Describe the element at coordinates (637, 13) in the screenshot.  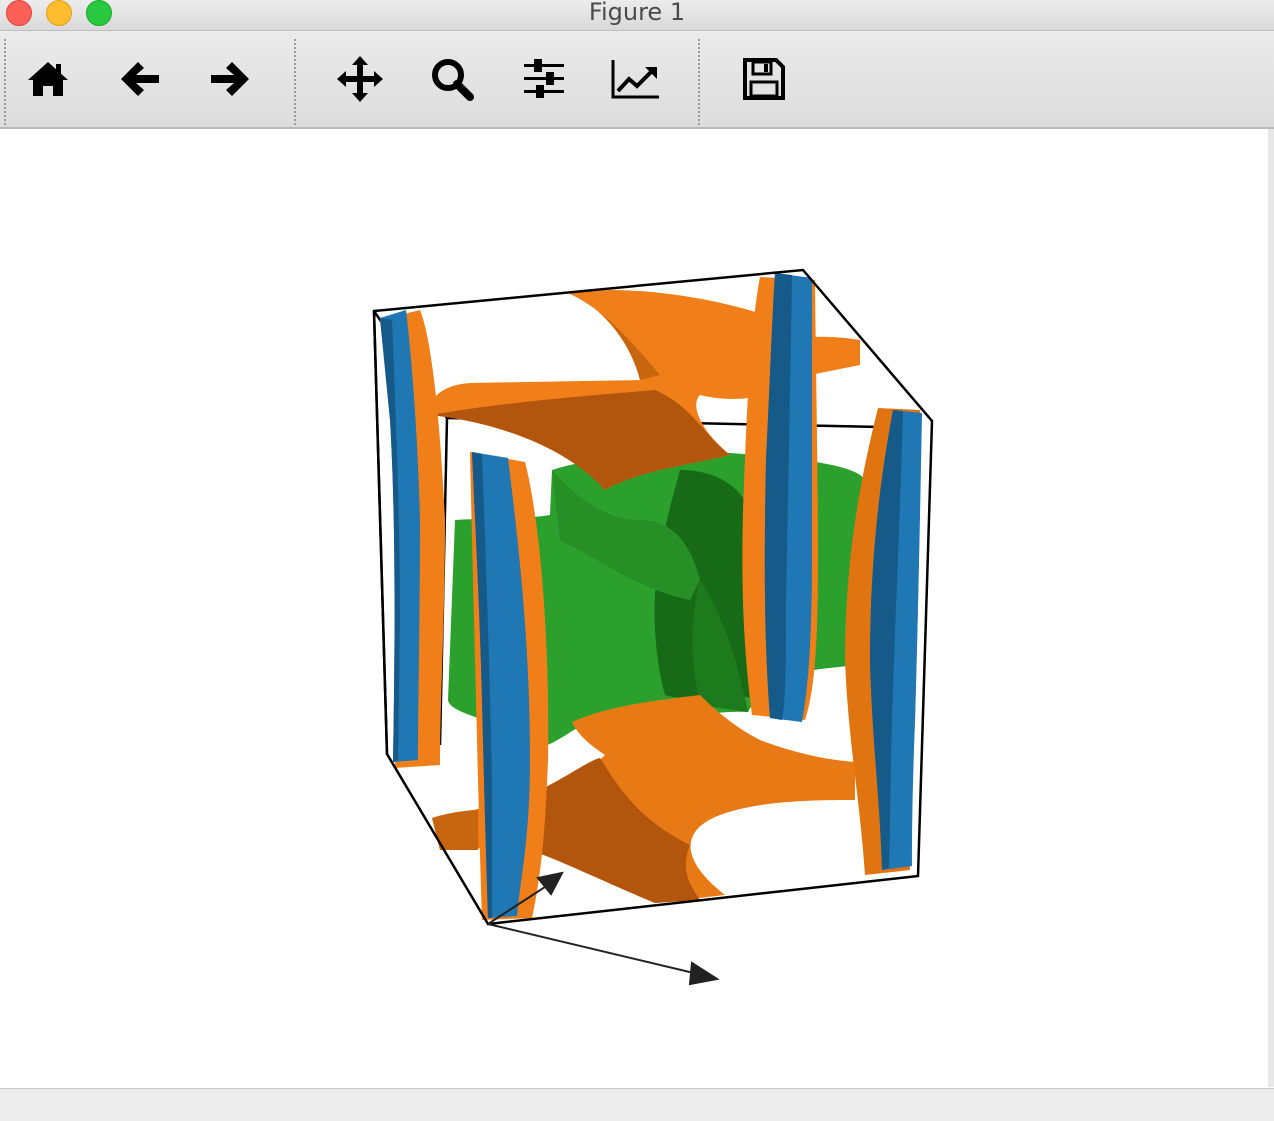
I see `window-title: Figure 1` at that location.